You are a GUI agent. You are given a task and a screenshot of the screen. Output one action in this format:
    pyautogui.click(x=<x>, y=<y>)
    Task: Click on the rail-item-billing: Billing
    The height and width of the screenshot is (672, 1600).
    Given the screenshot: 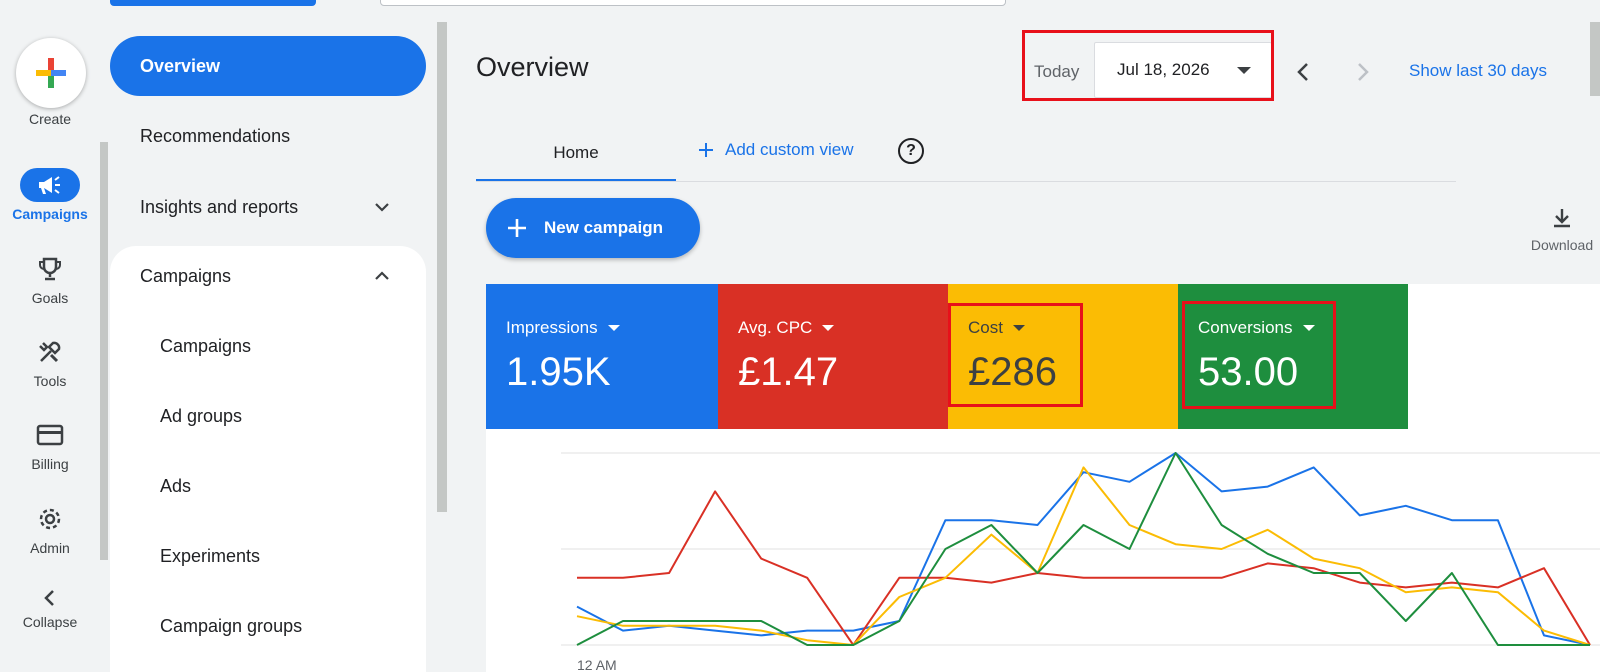 What is the action you would take?
    pyautogui.click(x=50, y=445)
    